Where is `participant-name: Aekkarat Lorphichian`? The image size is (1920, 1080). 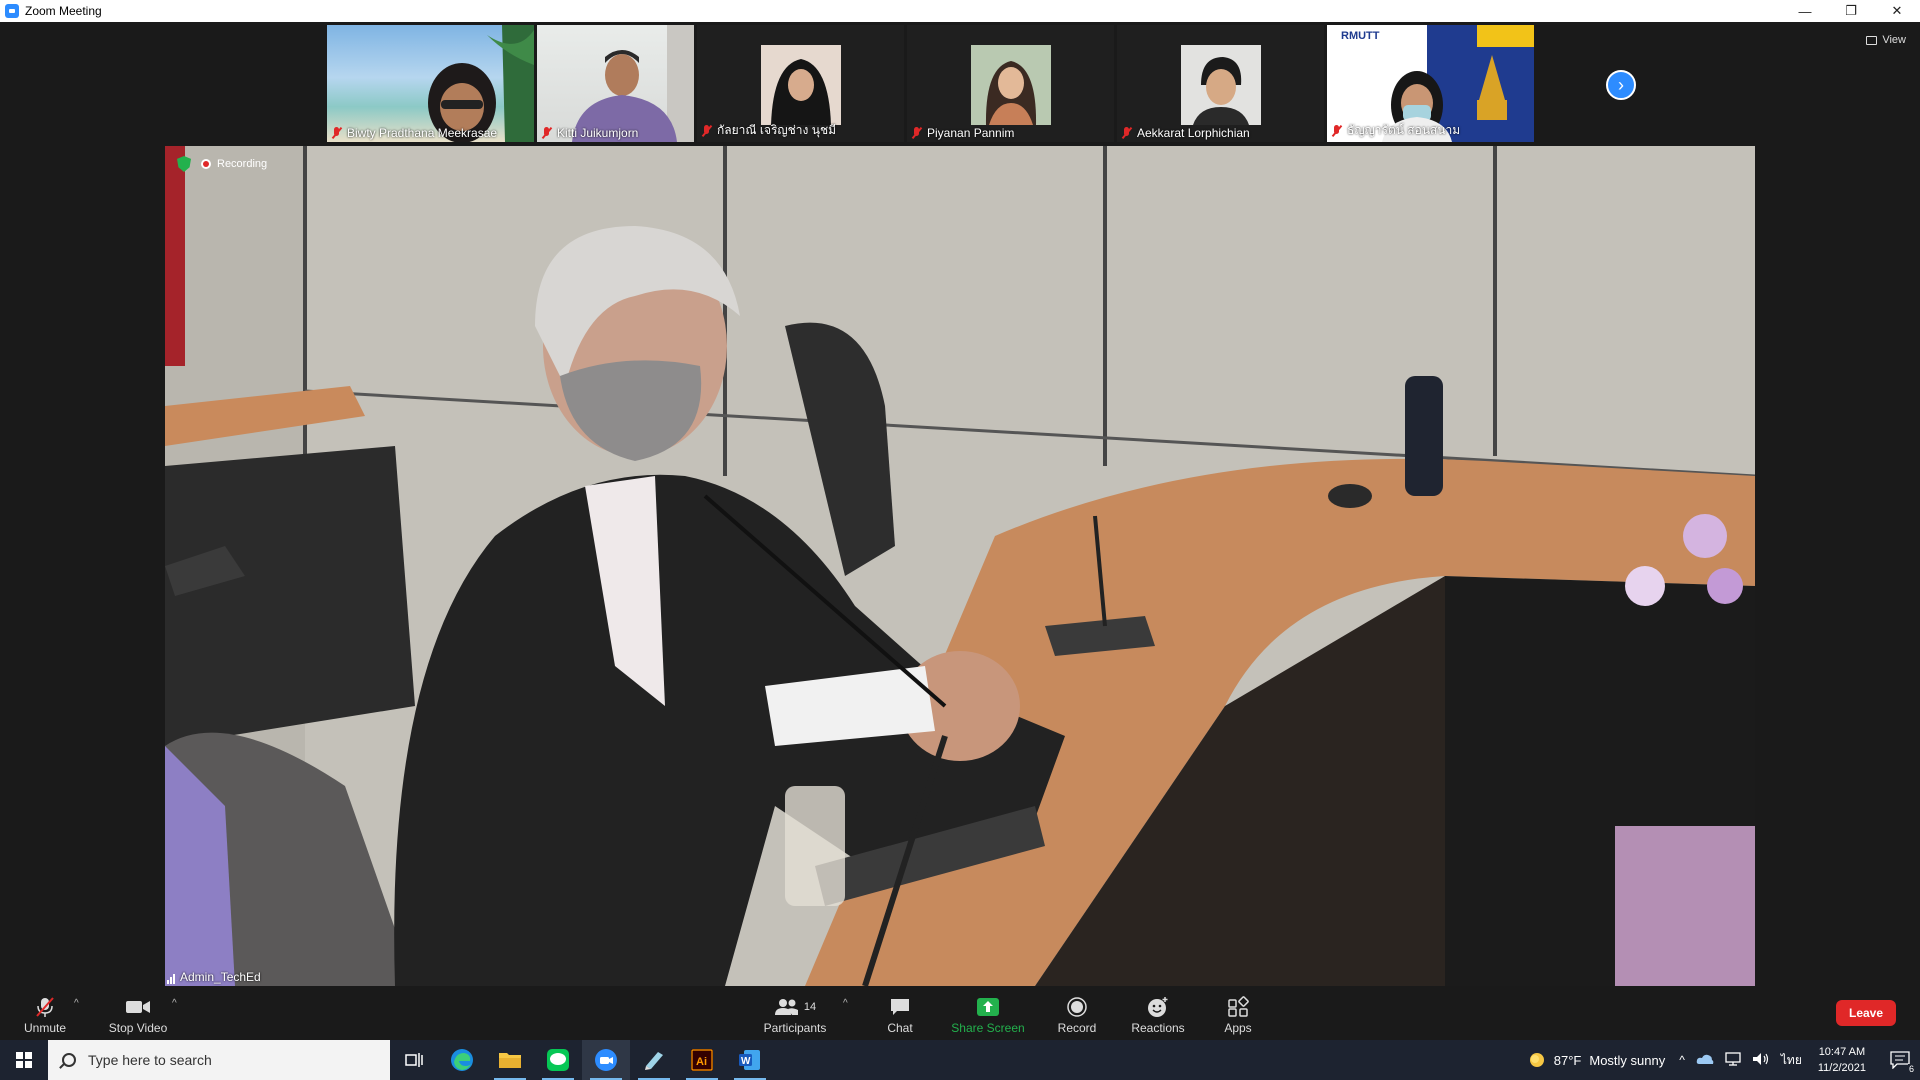
participant-name: Aekkarat Lorphichian is located at coordinates (1193, 133).